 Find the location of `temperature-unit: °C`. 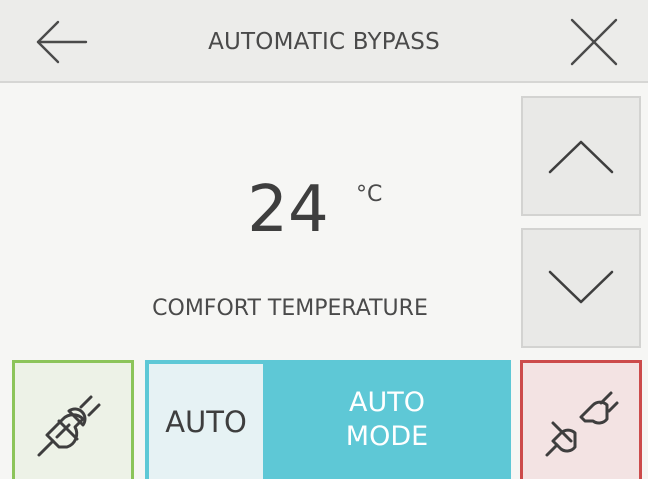

temperature-unit: °C is located at coordinates (369, 194).